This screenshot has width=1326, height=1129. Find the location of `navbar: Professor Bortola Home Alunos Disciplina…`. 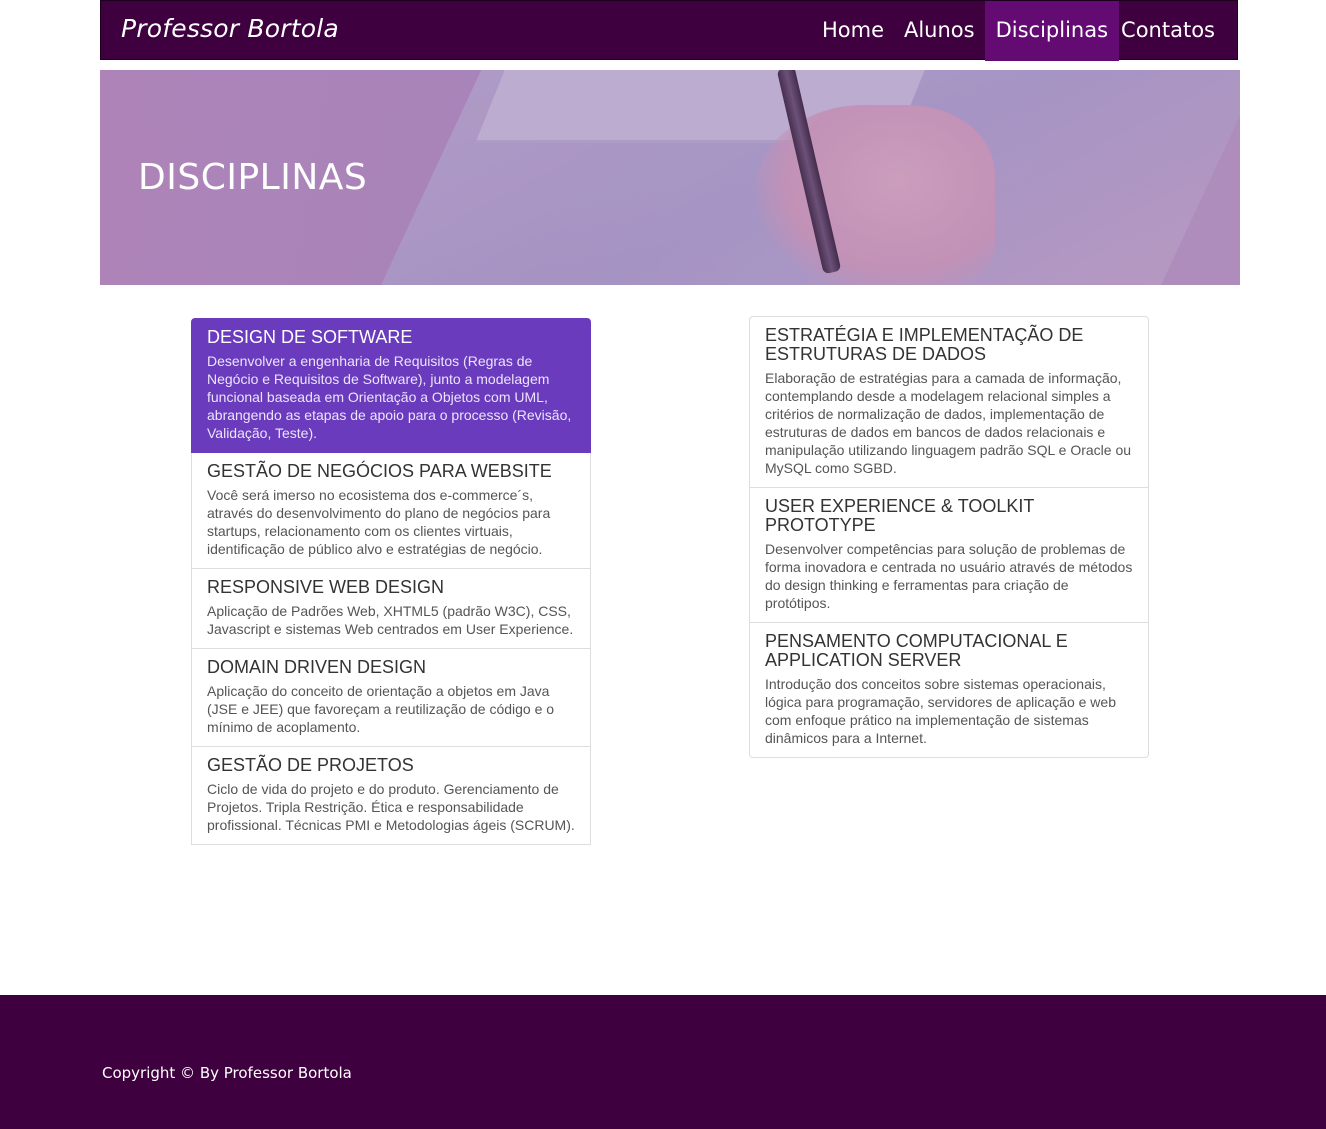

navbar: Professor Bortola Home Alunos Disciplina… is located at coordinates (669, 30).